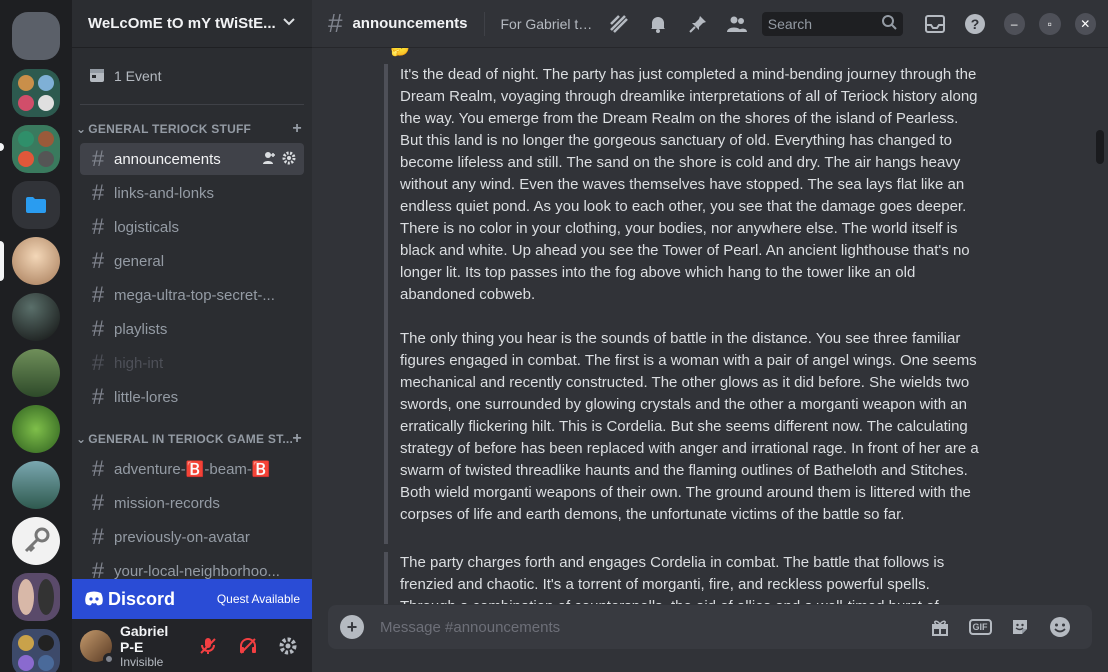 This screenshot has width=1108, height=672. Describe the element at coordinates (889, 23) in the screenshot. I see `search-icon` at that location.